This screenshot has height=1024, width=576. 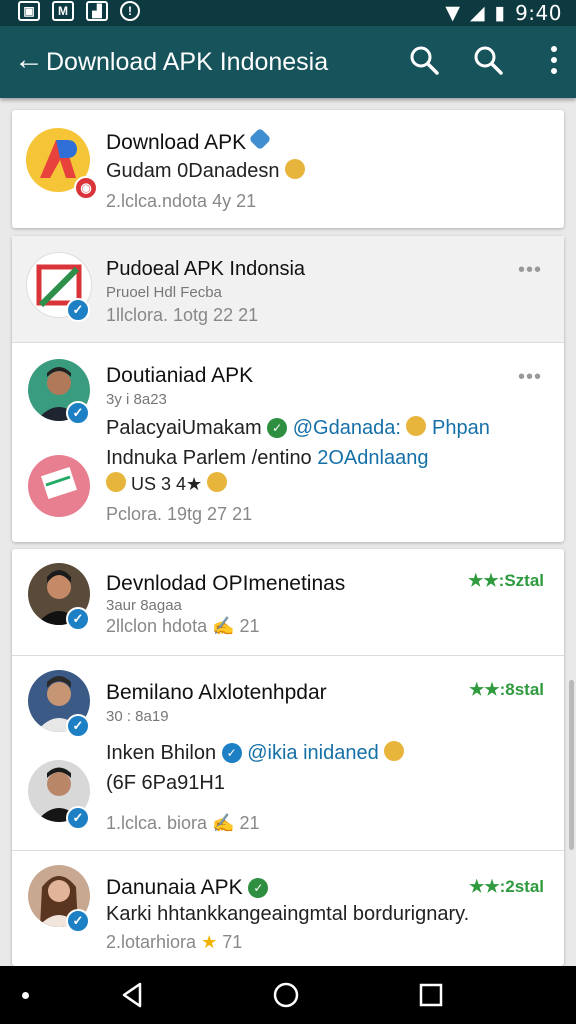 What do you see at coordinates (506, 886) in the screenshot?
I see `rating-label: ★★:2stal` at bounding box center [506, 886].